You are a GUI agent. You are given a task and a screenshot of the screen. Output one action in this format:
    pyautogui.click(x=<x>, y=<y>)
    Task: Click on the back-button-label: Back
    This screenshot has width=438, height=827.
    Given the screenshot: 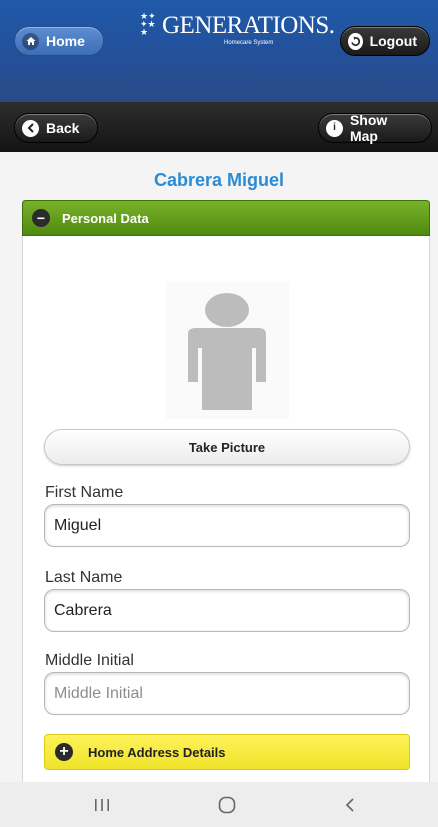 What is the action you would take?
    pyautogui.click(x=63, y=128)
    